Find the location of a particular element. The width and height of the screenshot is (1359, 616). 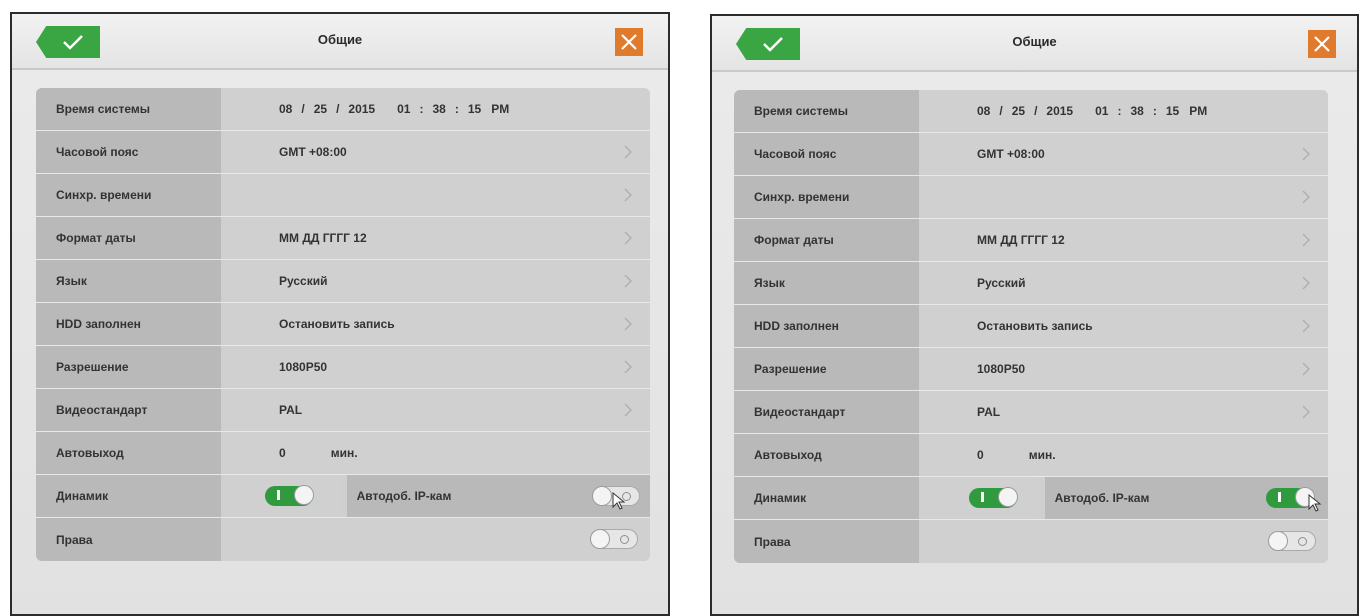

mouse-pointer-icon is located at coordinates (1315, 503).